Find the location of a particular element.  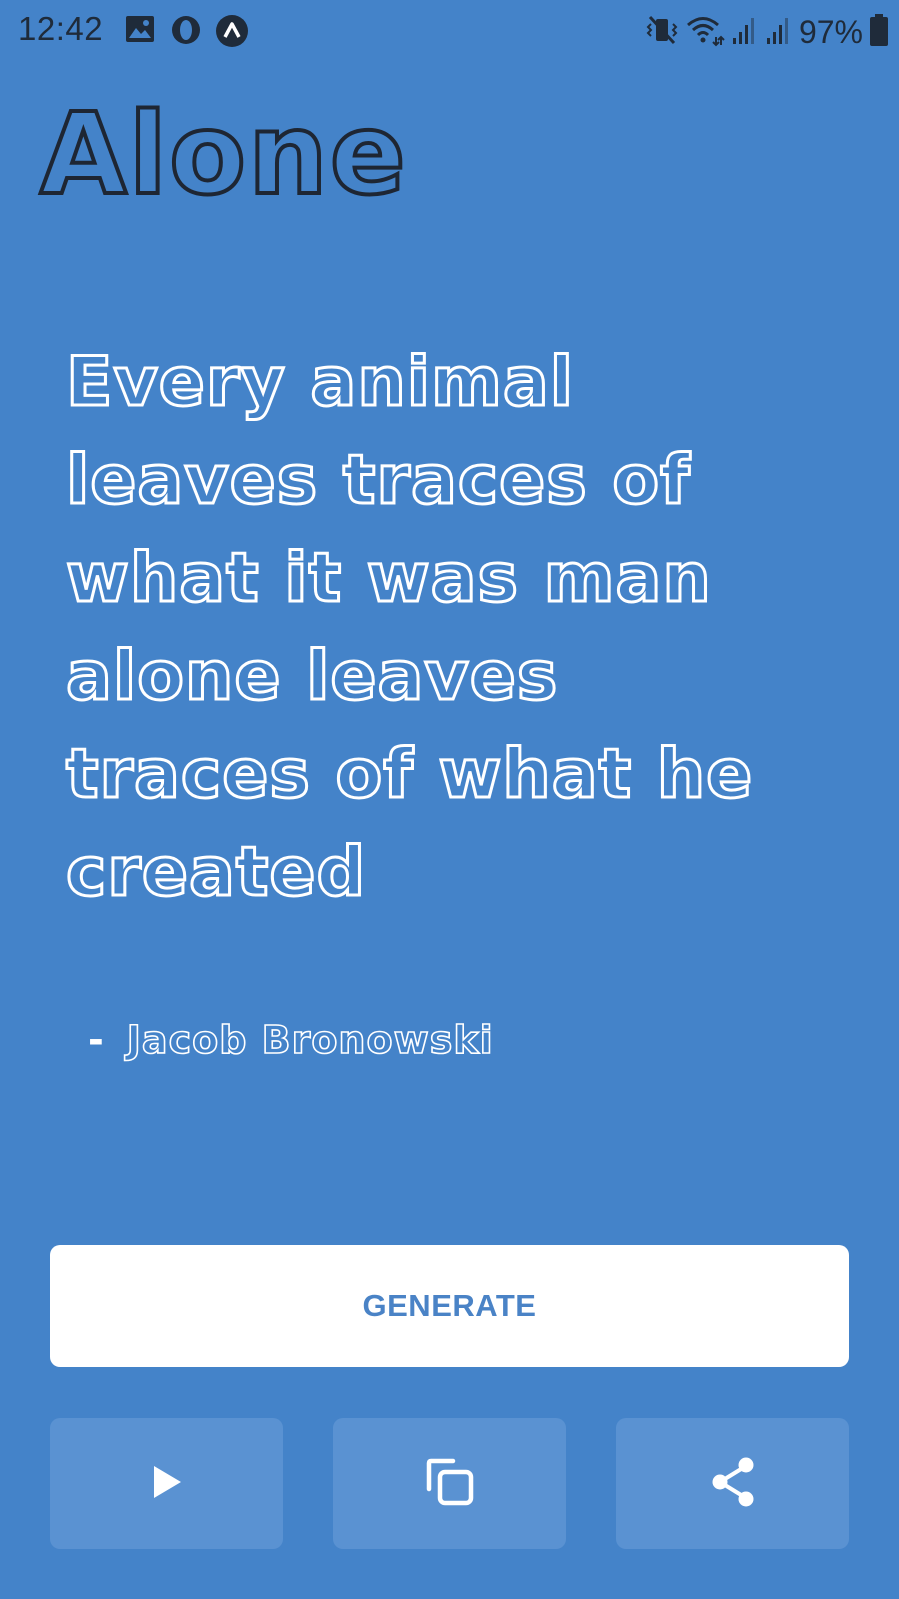

quote-author: Jacob Bronowski is located at coordinates (310, 1040).